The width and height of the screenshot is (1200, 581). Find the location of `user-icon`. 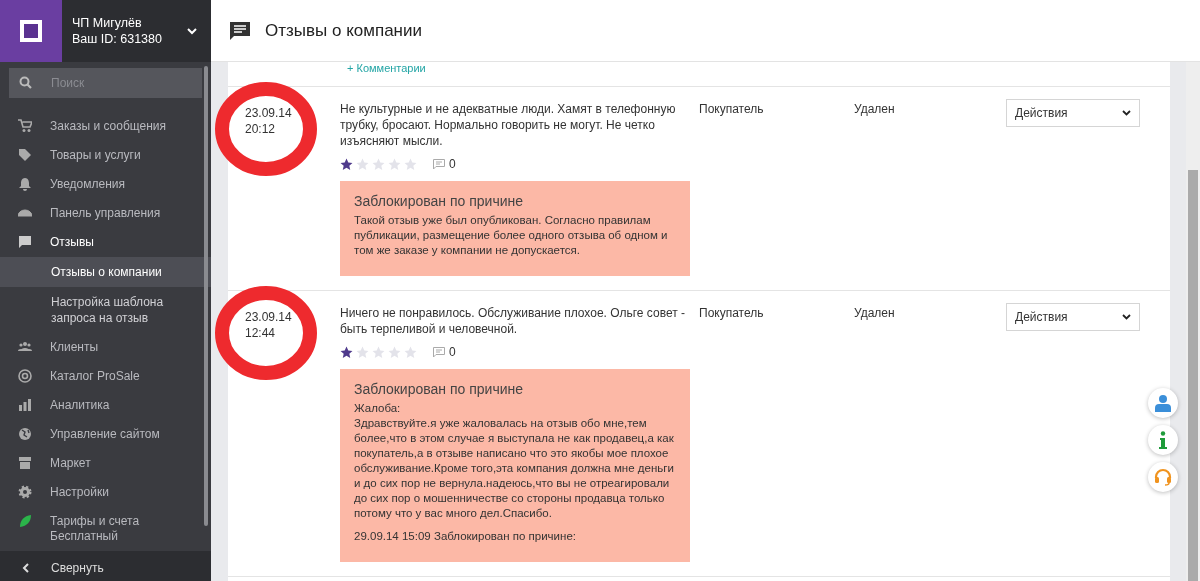

user-icon is located at coordinates (1163, 403).